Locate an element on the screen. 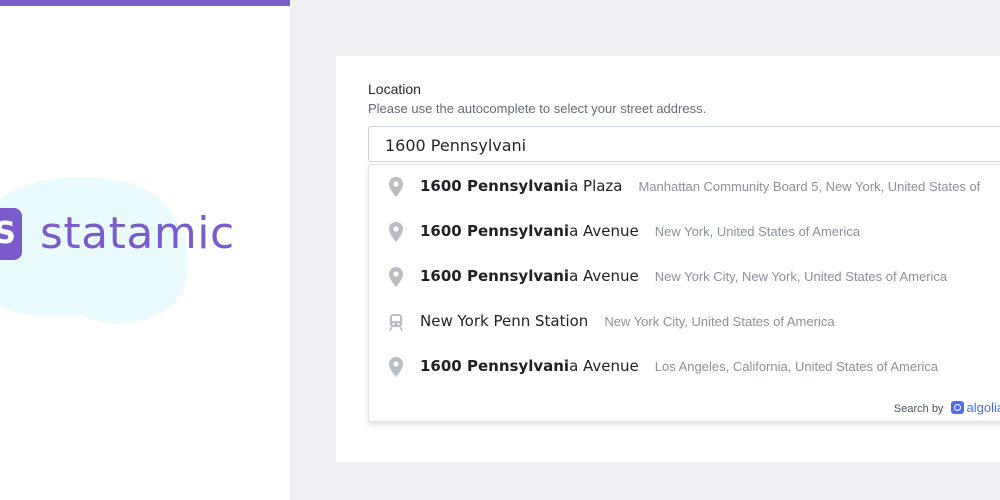 The height and width of the screenshot is (500, 1000). location-input: 1600 Pennsylvani is located at coordinates (684, 144).